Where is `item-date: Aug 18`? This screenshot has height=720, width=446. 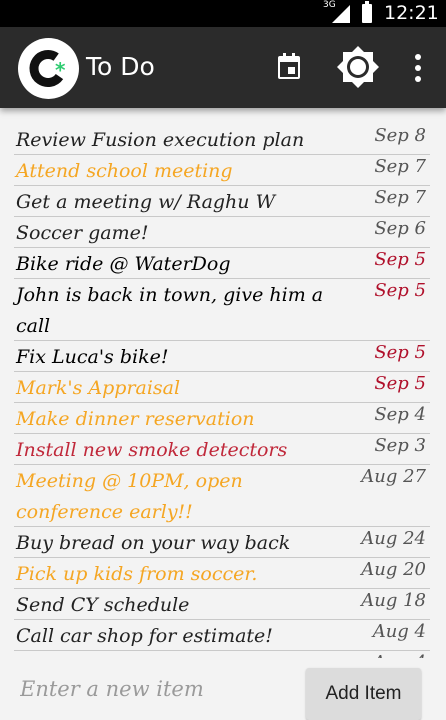 item-date: Aug 18 is located at coordinates (393, 600).